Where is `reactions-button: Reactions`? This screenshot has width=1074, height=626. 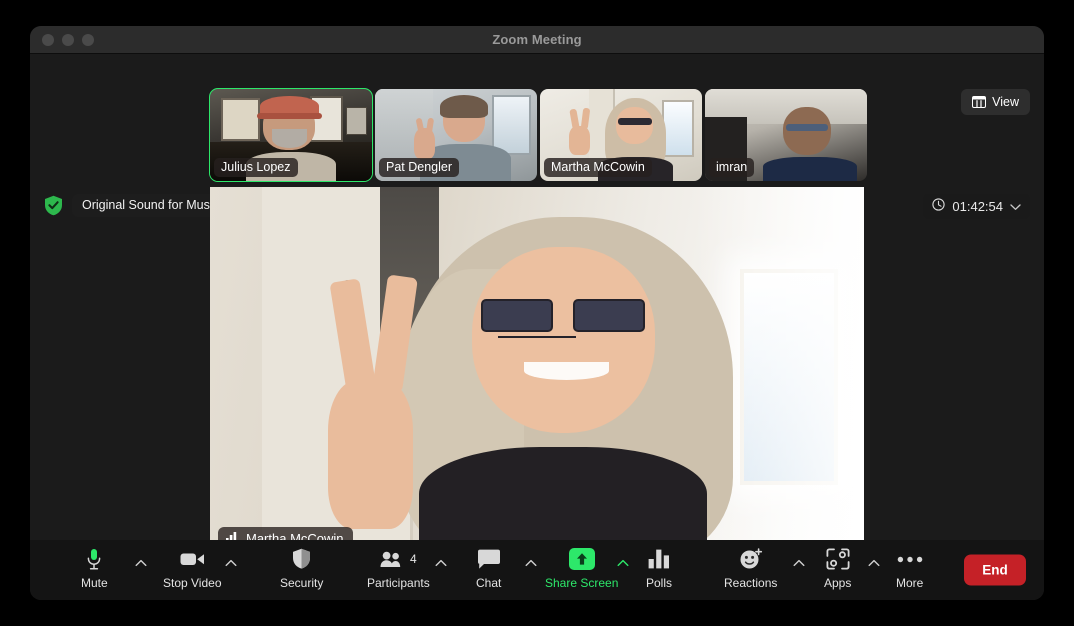
reactions-button: Reactions is located at coordinates (750, 568).